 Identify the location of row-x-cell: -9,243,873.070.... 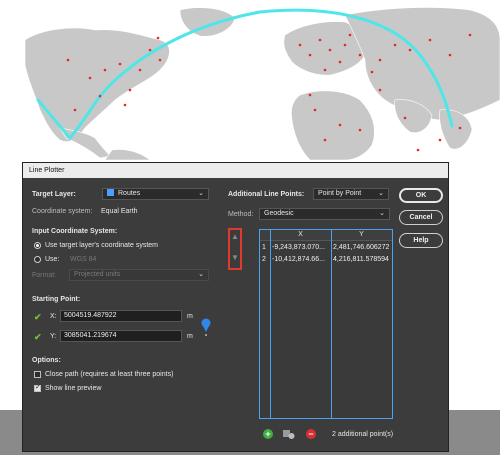
(301, 247).